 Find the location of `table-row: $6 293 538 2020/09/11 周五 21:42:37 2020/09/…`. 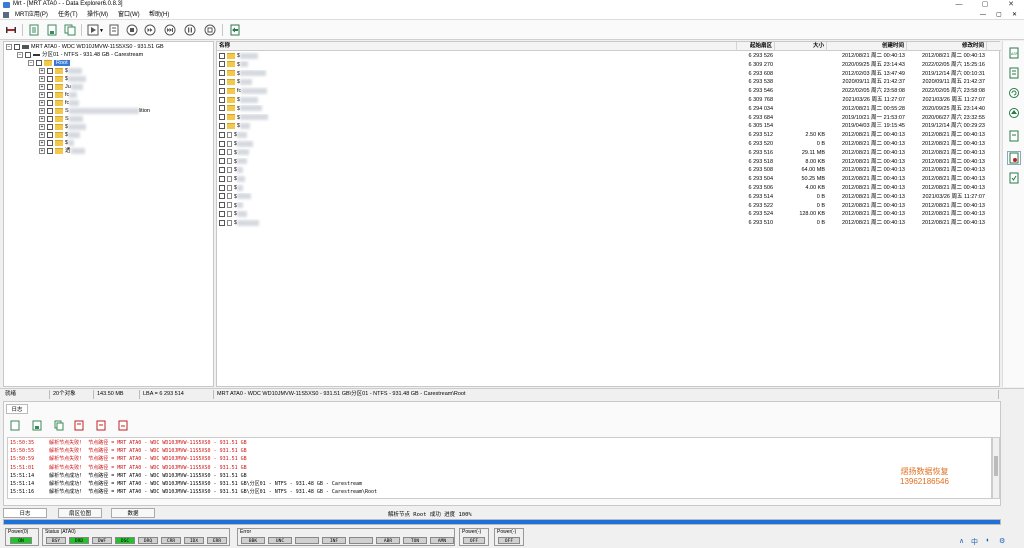

table-row: $6 293 538 2020/09/11 周五 21:42:37 2020/09/… is located at coordinates (609, 82).